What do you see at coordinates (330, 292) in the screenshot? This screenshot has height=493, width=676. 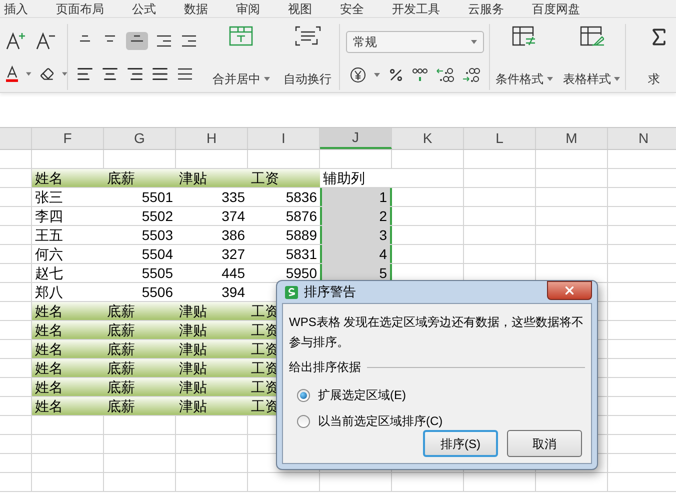 I see `dialog-title: 排序警告` at bounding box center [330, 292].